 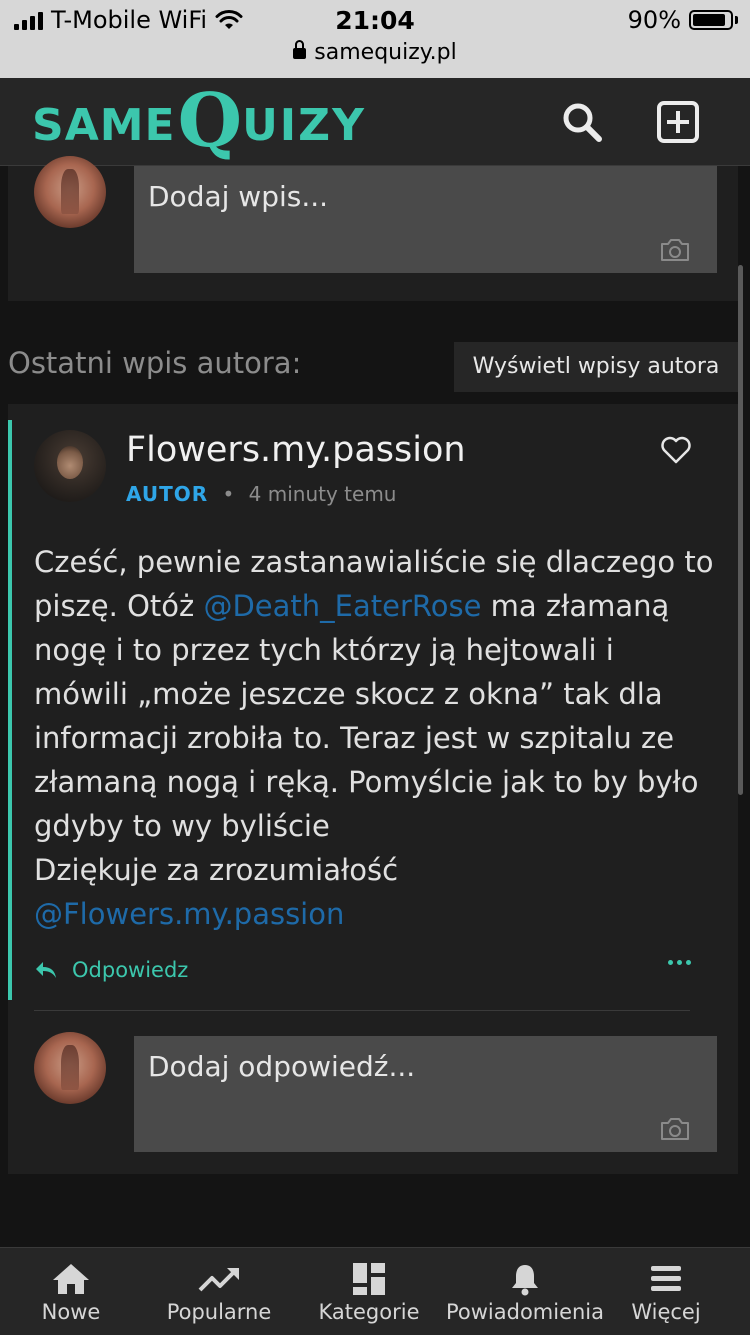 I want to click on tab-powiadomienia: Powiadomienia, so click(x=525, y=1291).